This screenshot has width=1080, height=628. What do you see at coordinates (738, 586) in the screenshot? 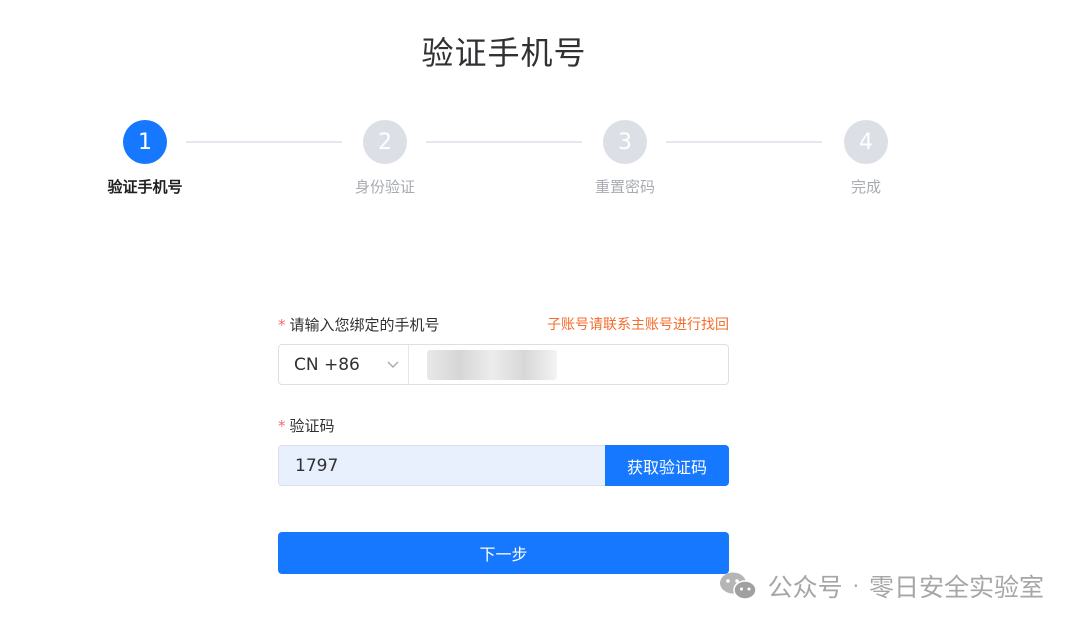
I see `wechat-icon` at bounding box center [738, 586].